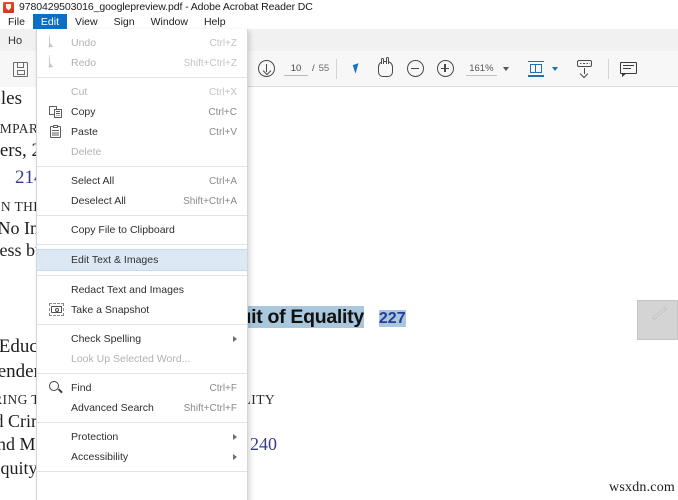 The height and width of the screenshot is (500, 678). Describe the element at coordinates (95, 437) in the screenshot. I see `menu-item-label: Protection` at that location.